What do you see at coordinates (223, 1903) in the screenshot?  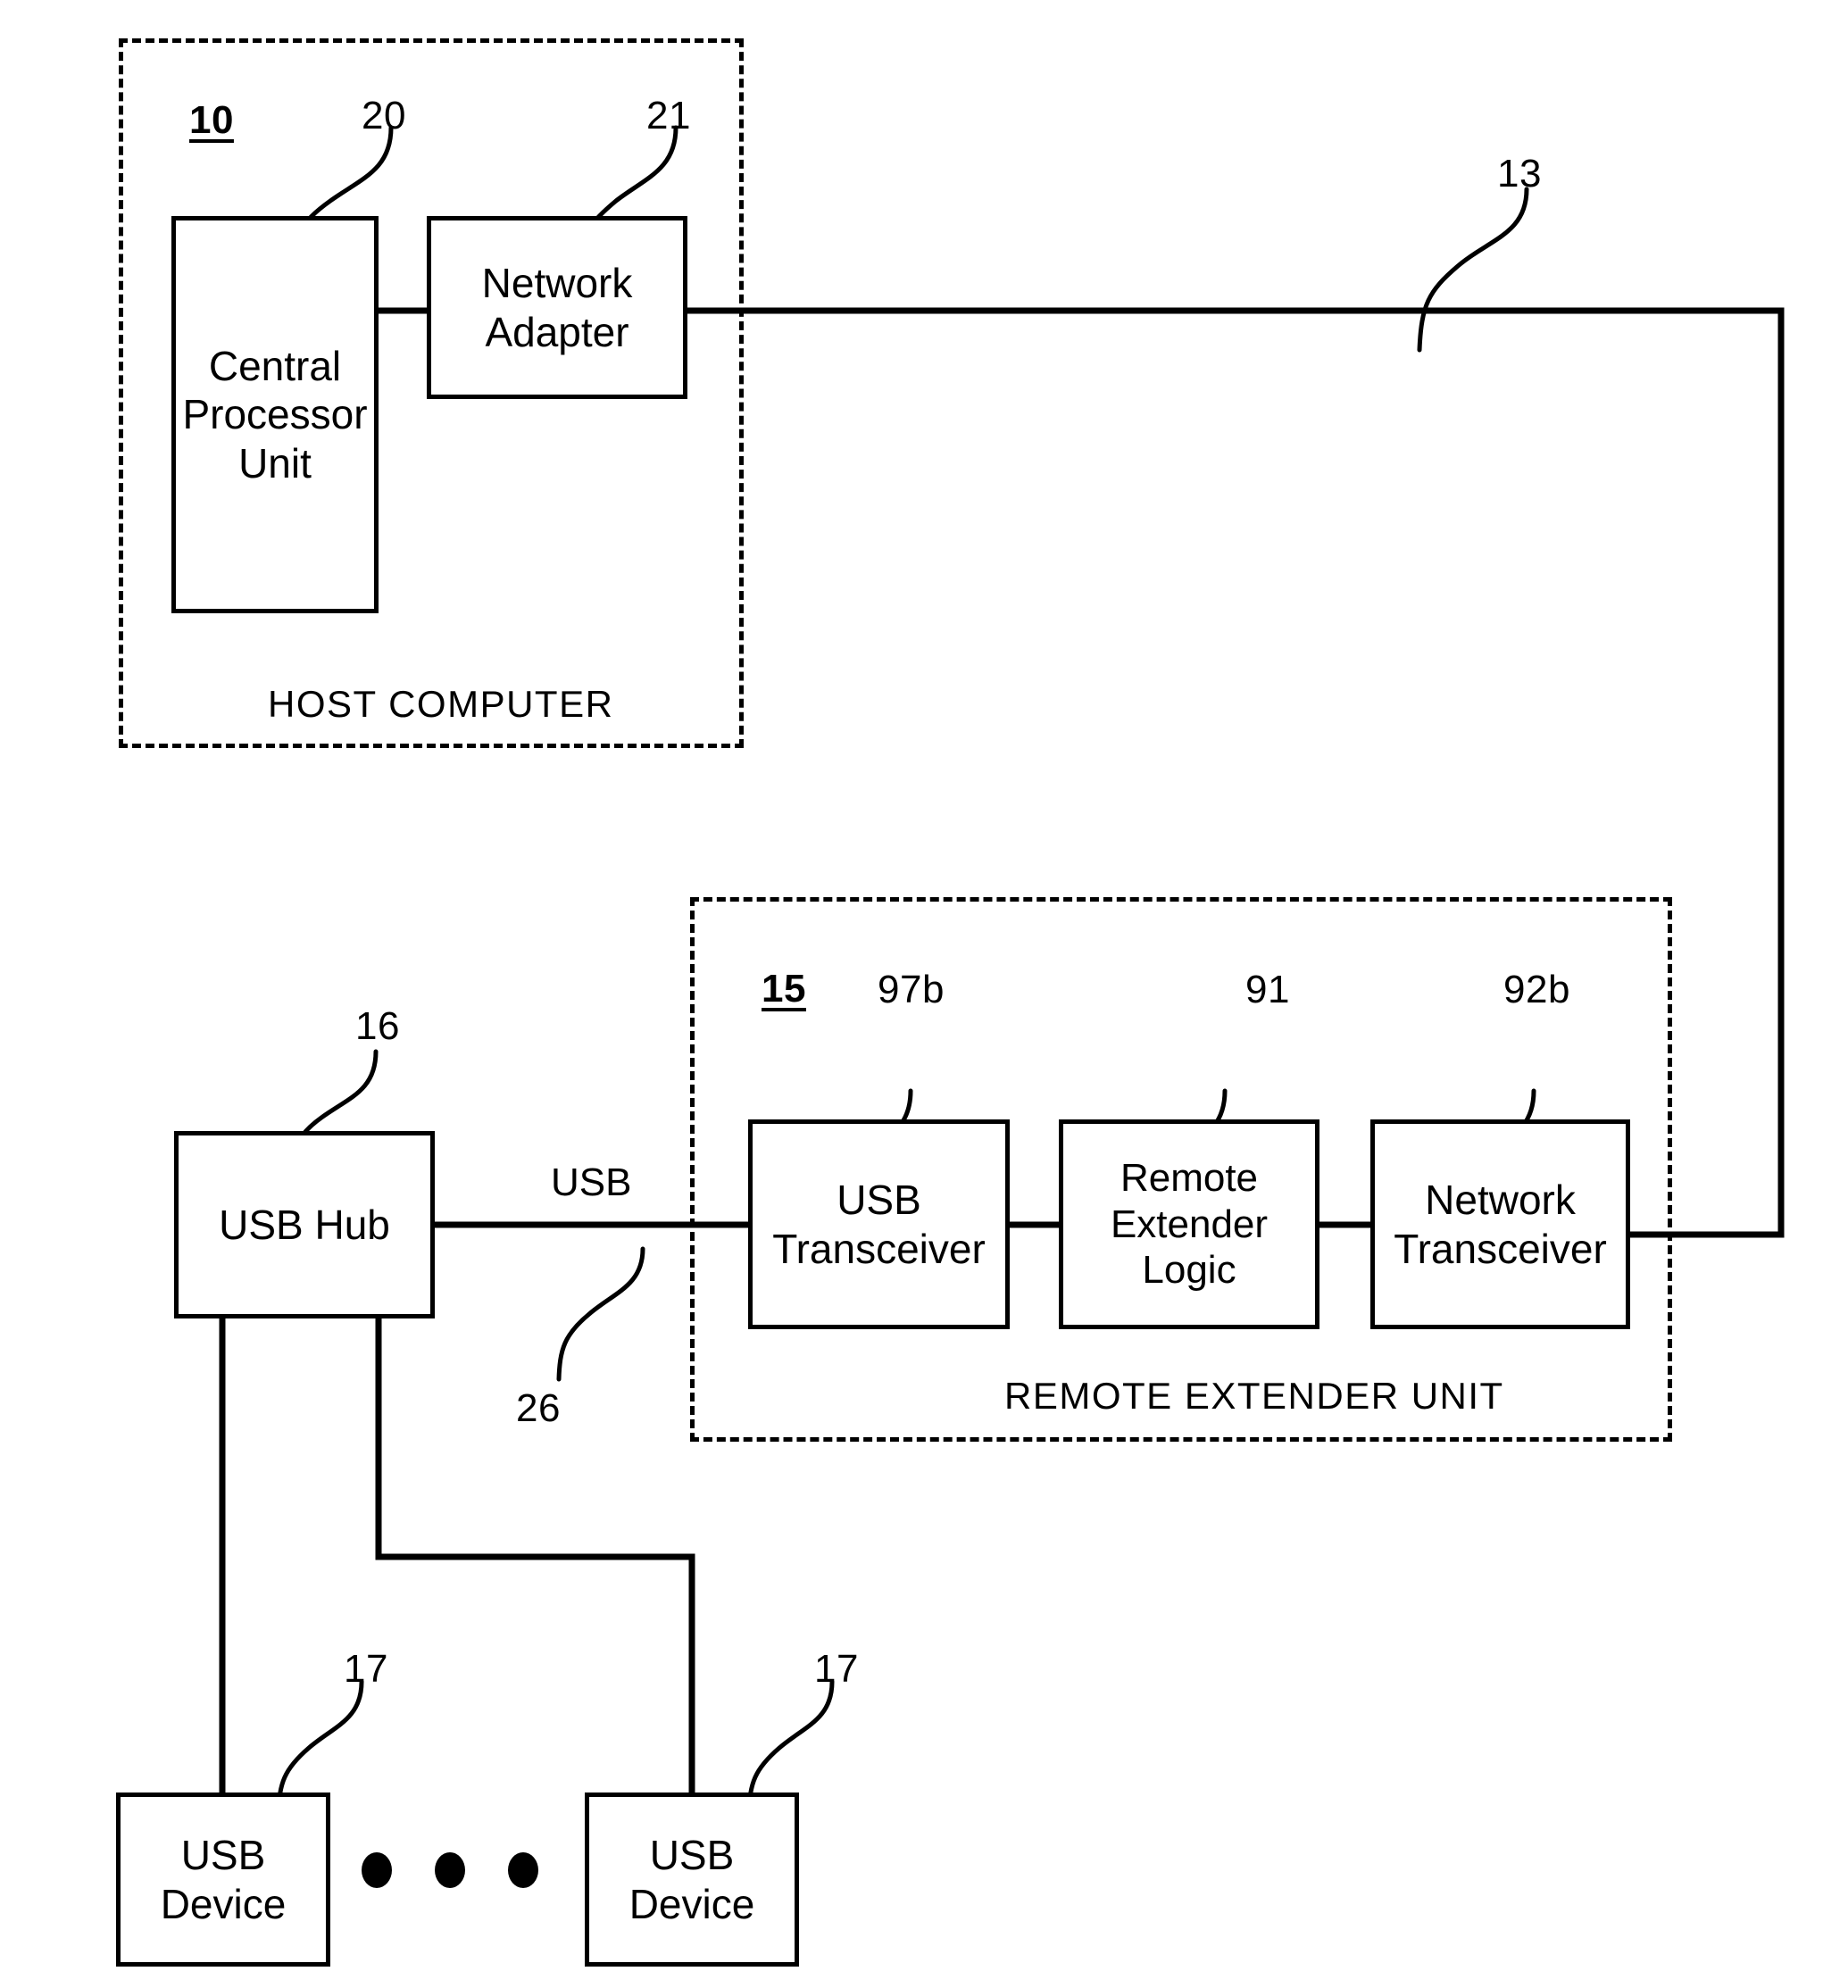 I see `usb-device-left-line-2: Device` at bounding box center [223, 1903].